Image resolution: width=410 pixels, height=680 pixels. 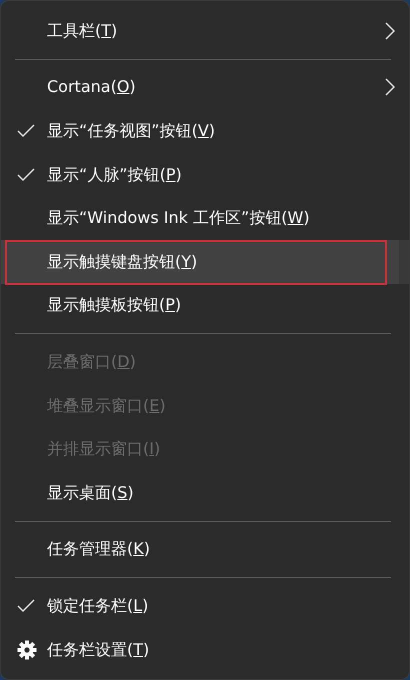 I want to click on menu-item: 工具栏(T), so click(x=200, y=31).